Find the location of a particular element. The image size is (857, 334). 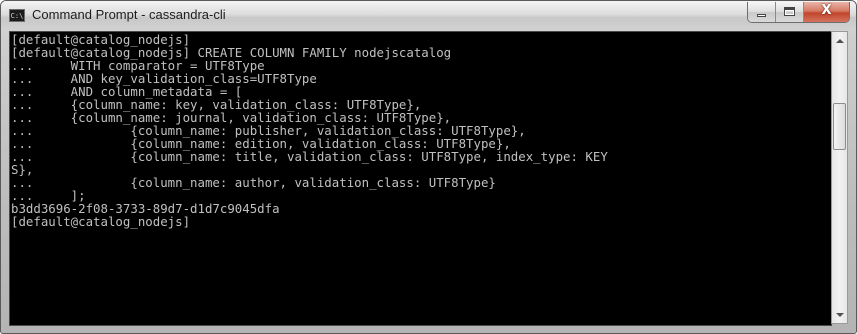

vertical-scrollbar is located at coordinates (839, 177).